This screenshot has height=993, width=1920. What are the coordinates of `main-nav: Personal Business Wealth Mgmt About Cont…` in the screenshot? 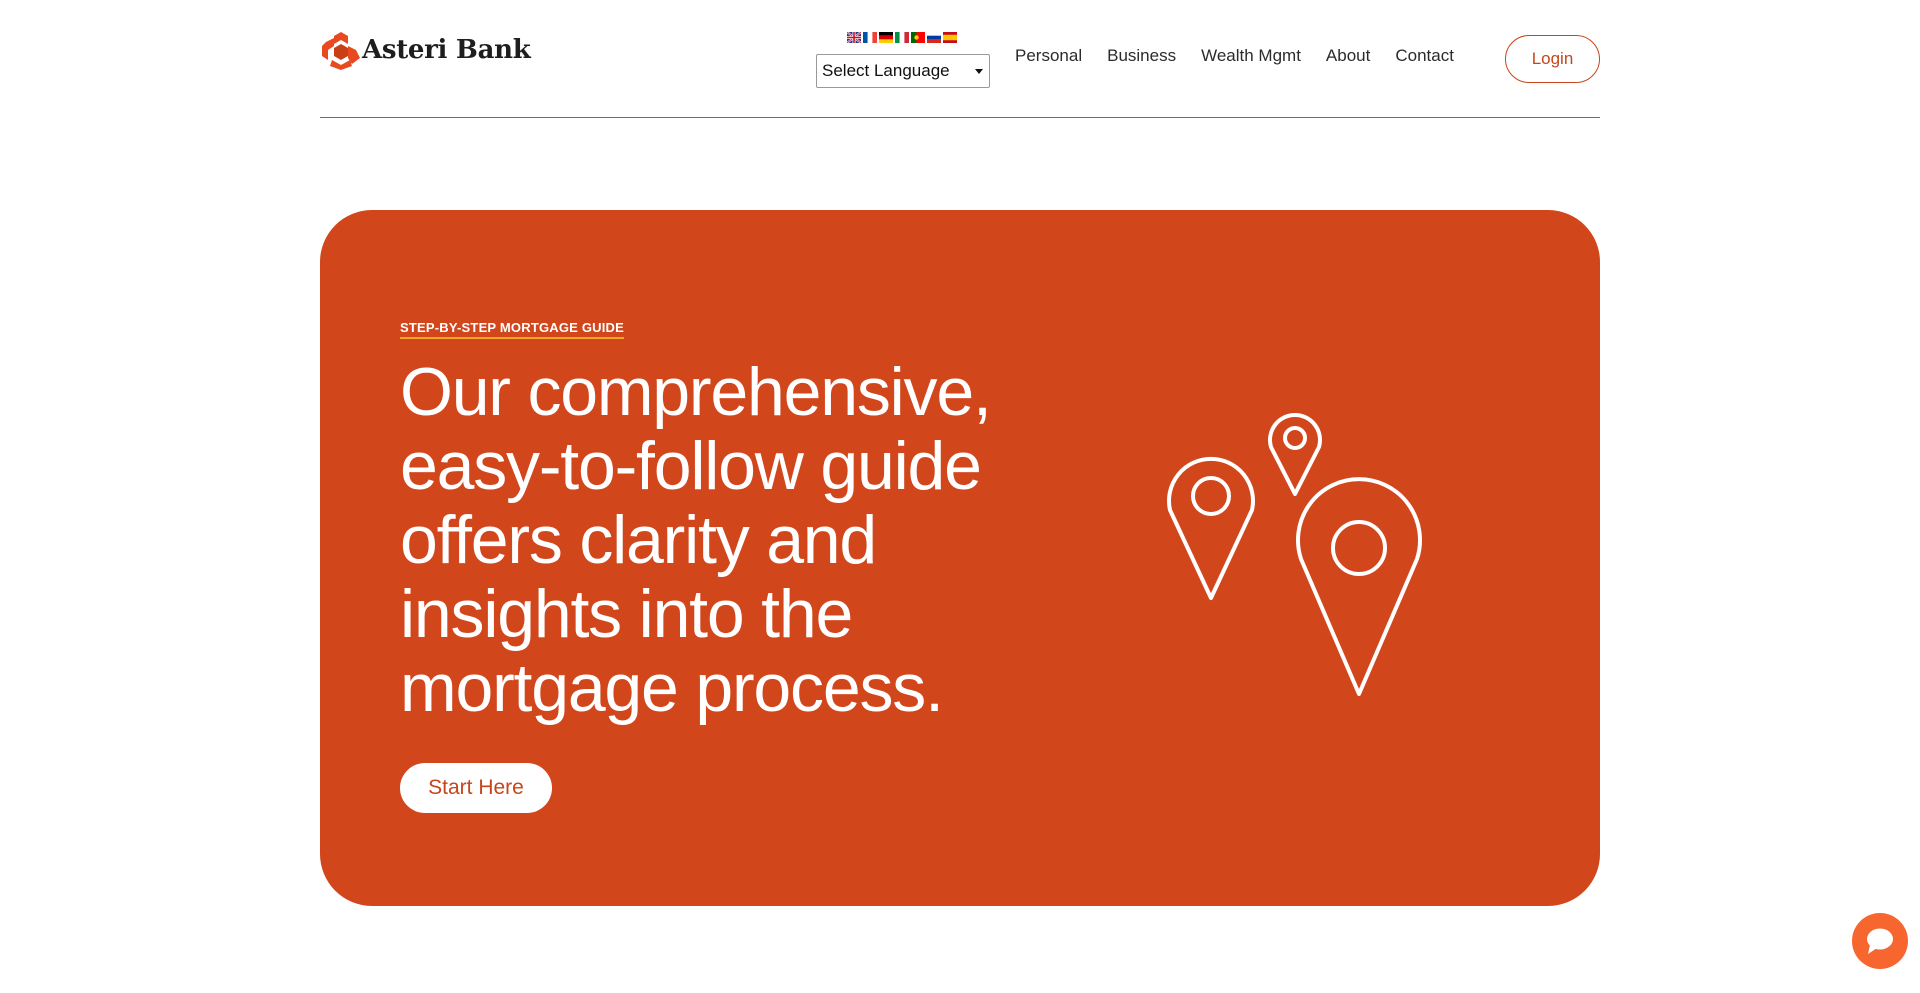 It's located at (1247, 56).